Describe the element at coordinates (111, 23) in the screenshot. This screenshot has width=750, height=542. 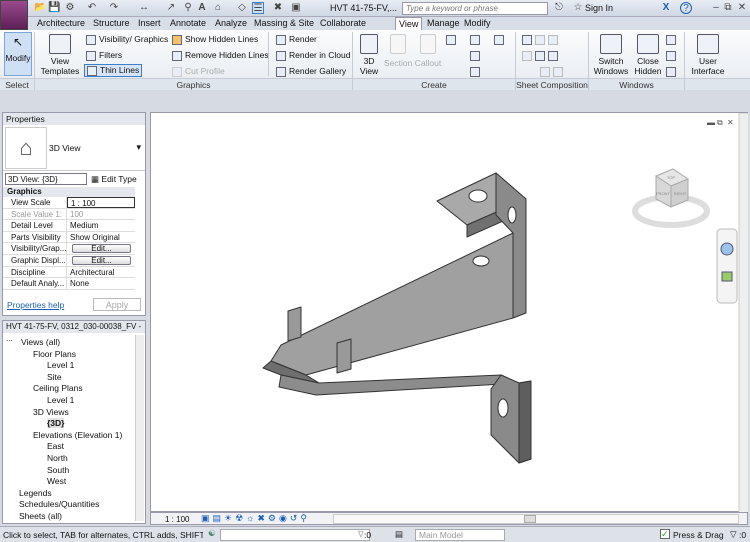
I see `tab-structure: Structure` at that location.